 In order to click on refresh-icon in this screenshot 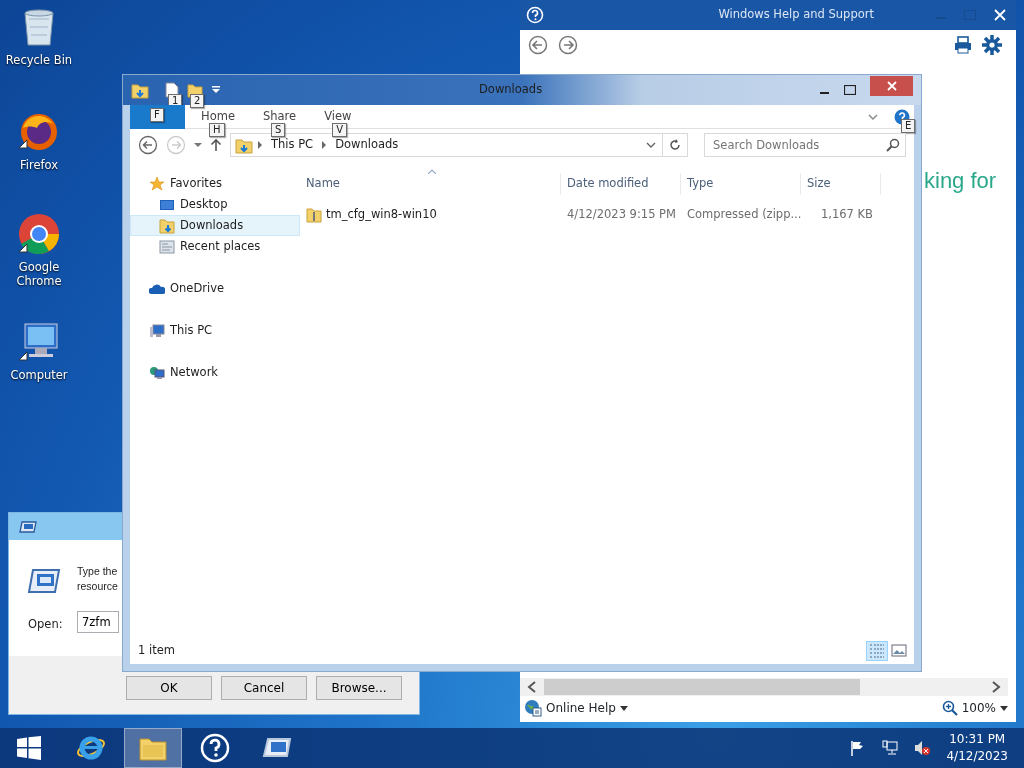, I will do `click(675, 145)`.